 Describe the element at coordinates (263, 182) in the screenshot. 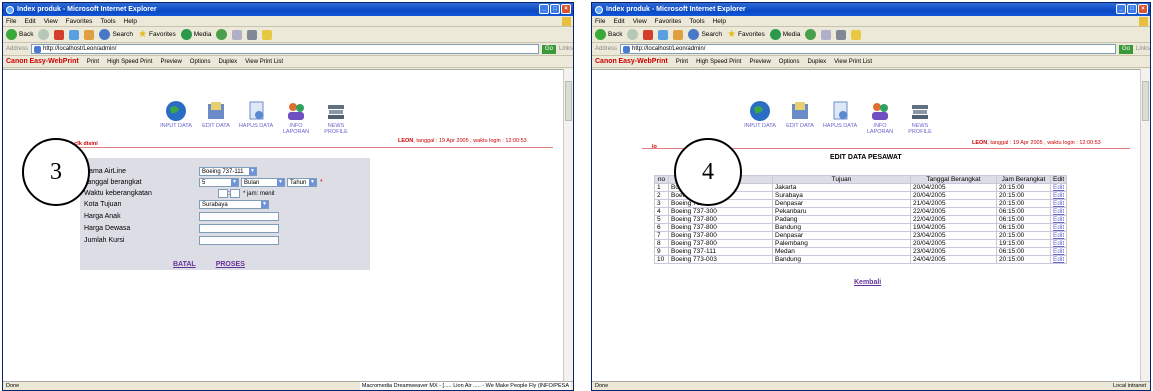

I see `month-select: Bulan ▼` at that location.